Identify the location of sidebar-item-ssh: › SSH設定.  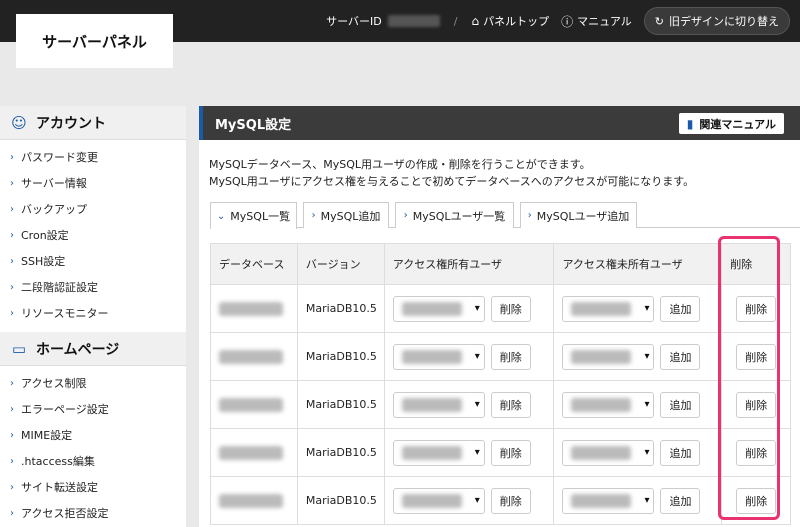
(93, 261).